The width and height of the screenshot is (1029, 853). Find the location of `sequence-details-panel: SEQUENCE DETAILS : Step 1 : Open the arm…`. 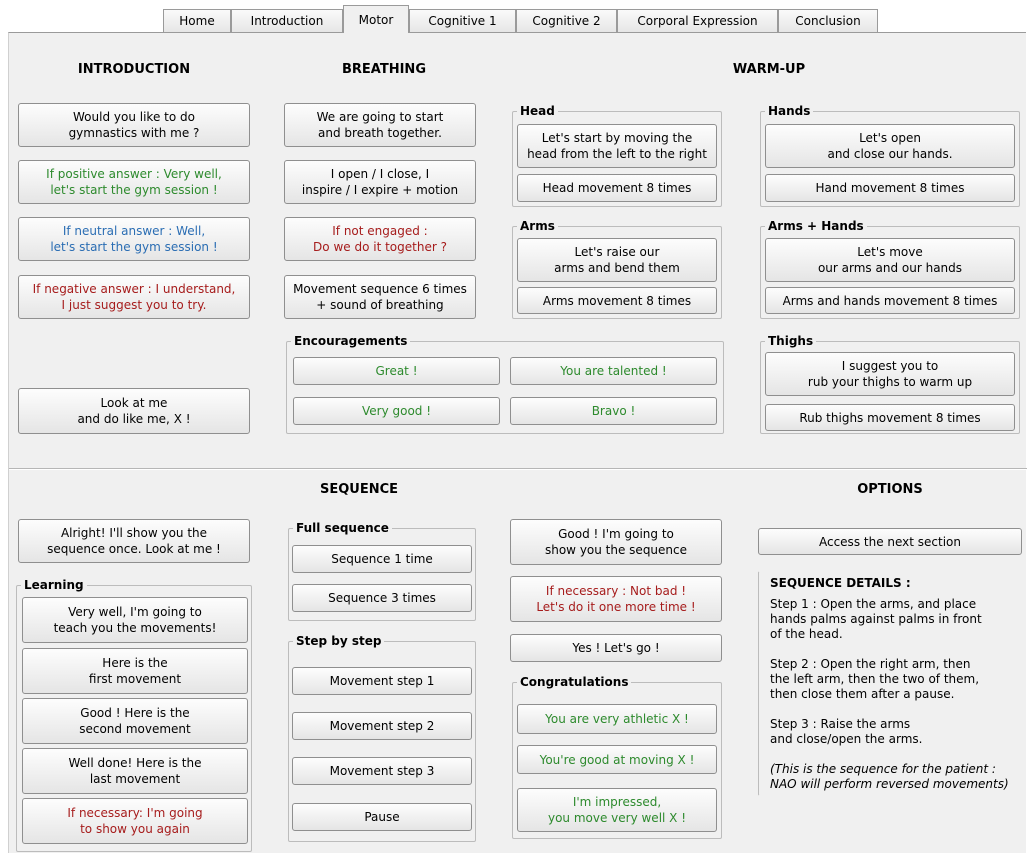

sequence-details-panel: SEQUENCE DETAILS : Step 1 : Open the arm… is located at coordinates (890, 683).